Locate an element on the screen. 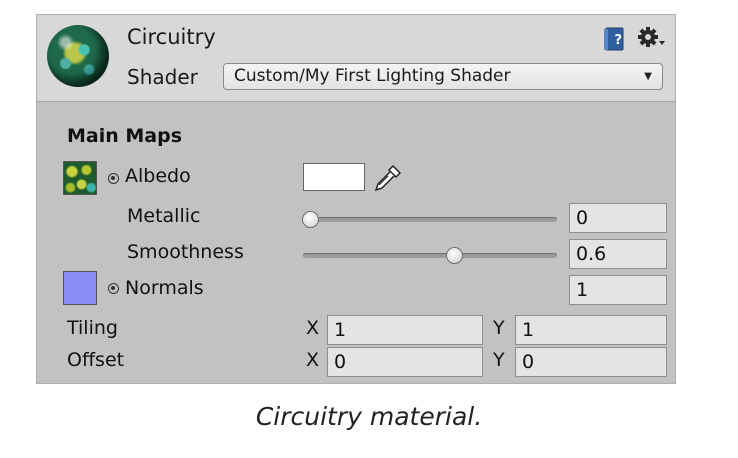 This screenshot has height=458, width=738. albedo-label: Albedo is located at coordinates (158, 176).